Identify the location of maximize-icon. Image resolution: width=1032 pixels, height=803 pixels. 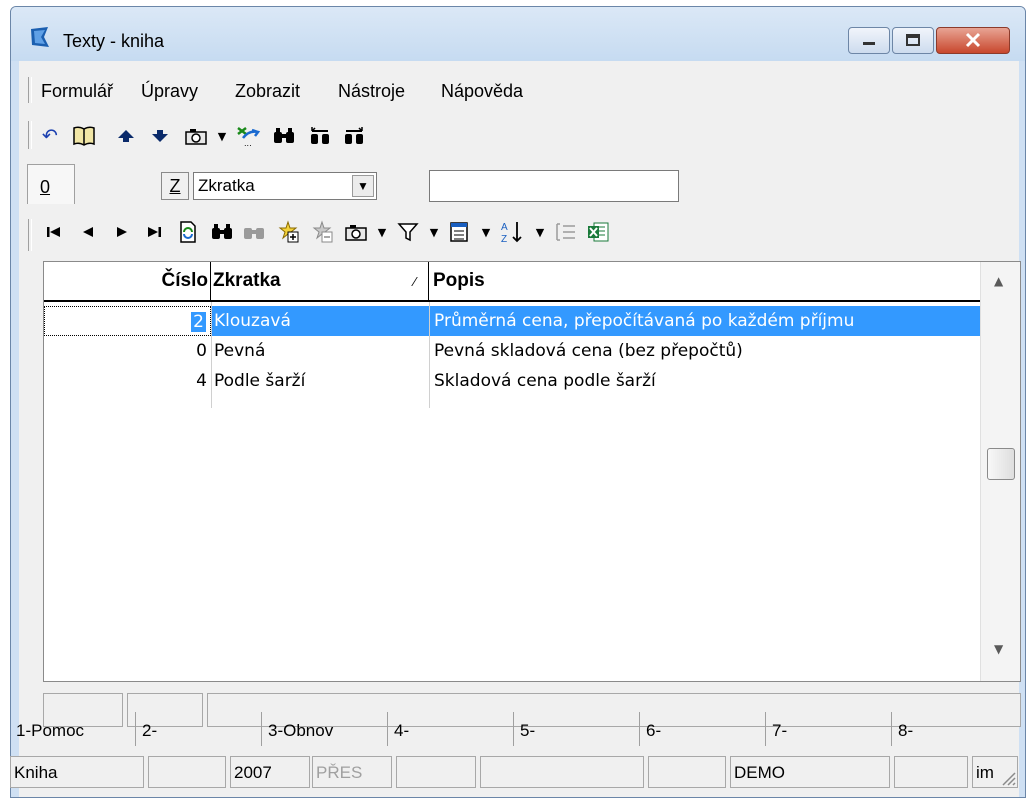
(913, 40).